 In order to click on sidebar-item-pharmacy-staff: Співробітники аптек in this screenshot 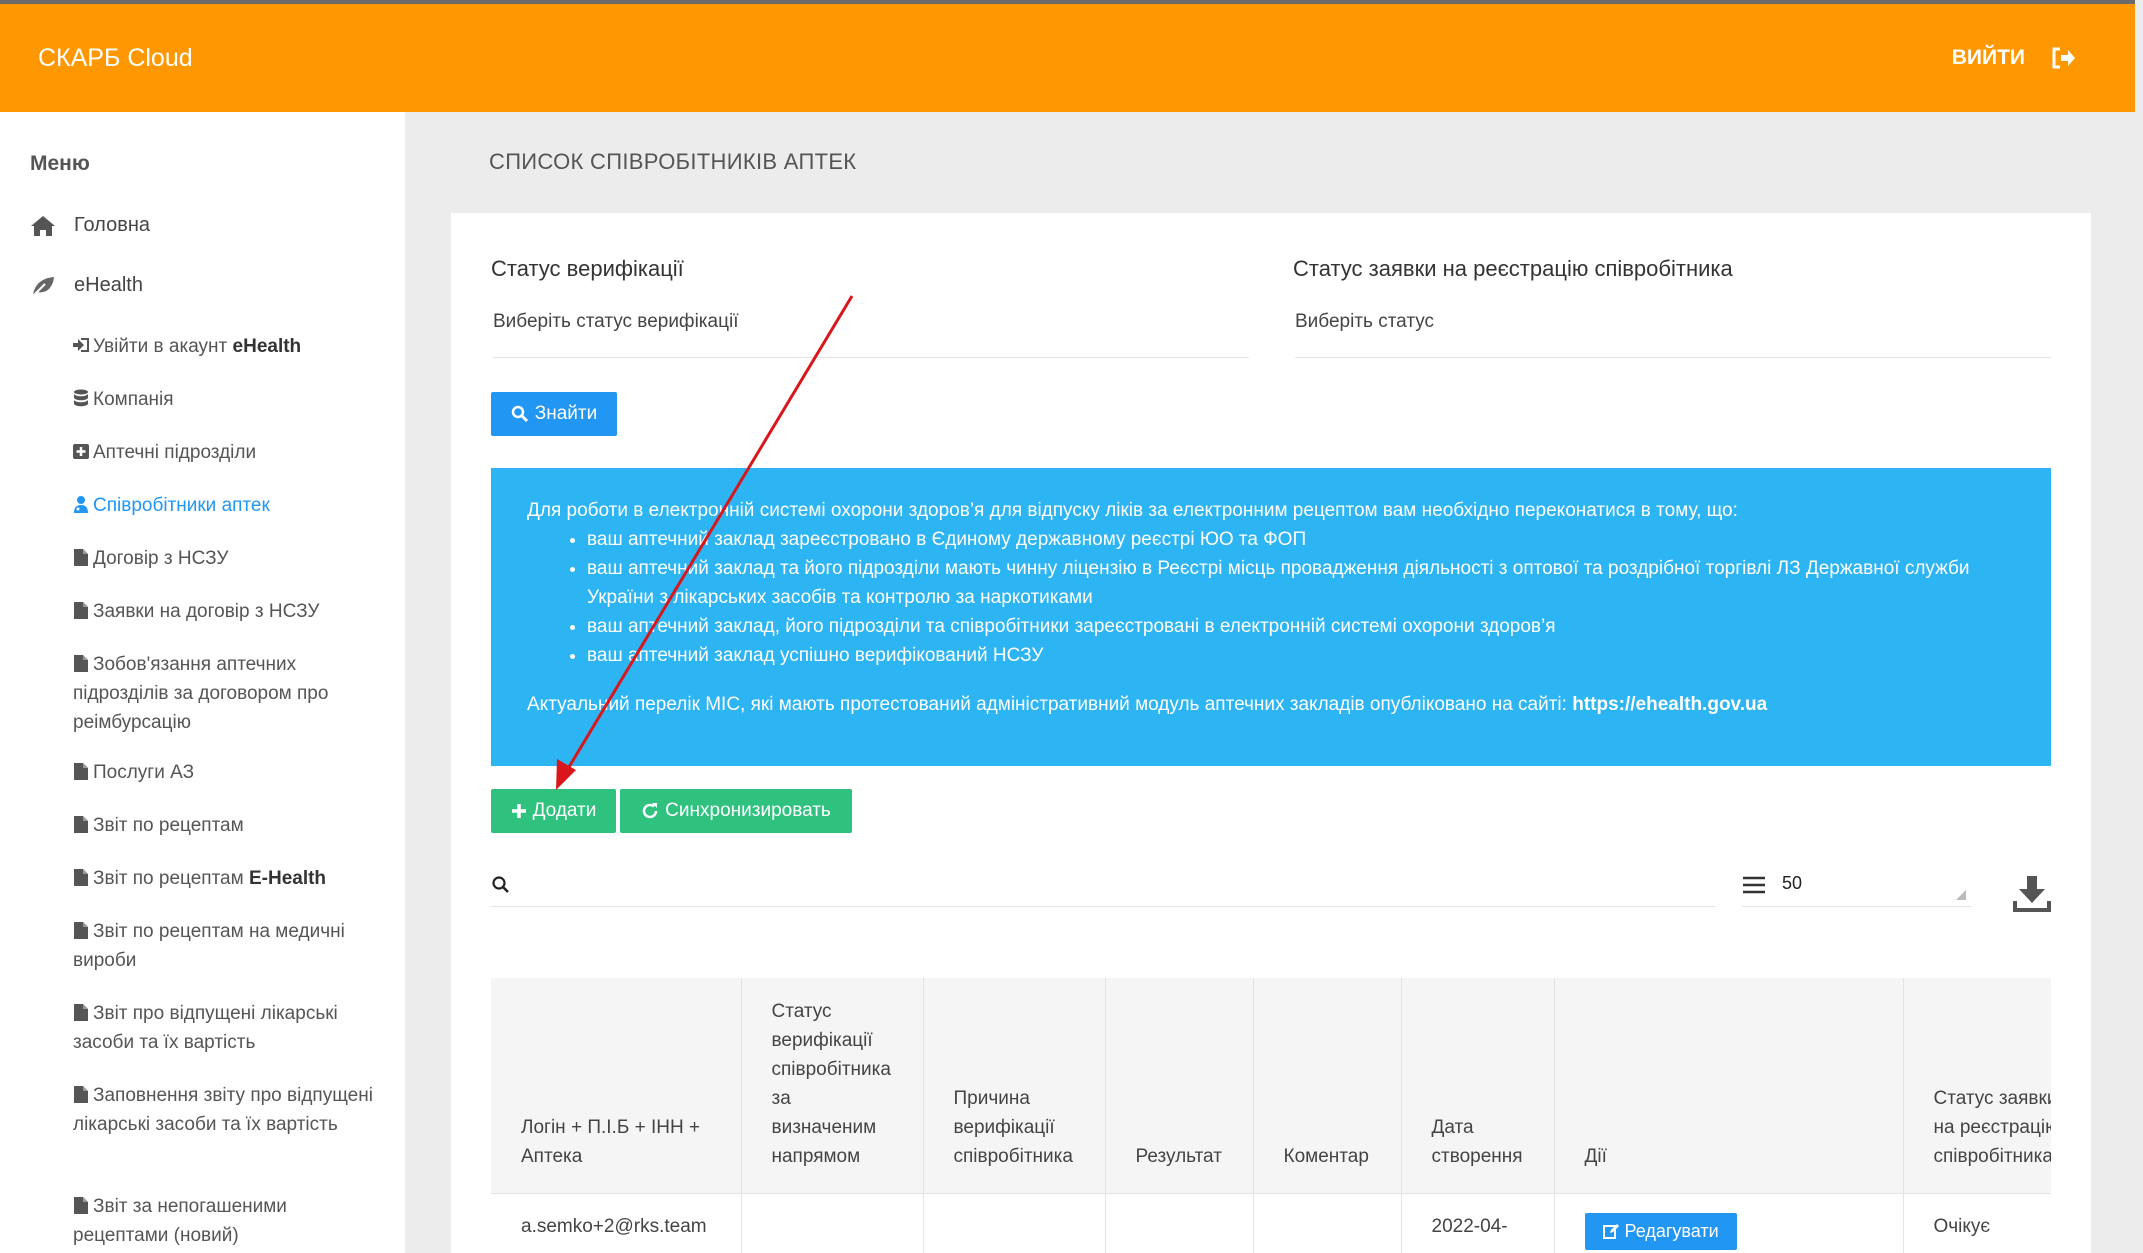, I will do `click(223, 505)`.